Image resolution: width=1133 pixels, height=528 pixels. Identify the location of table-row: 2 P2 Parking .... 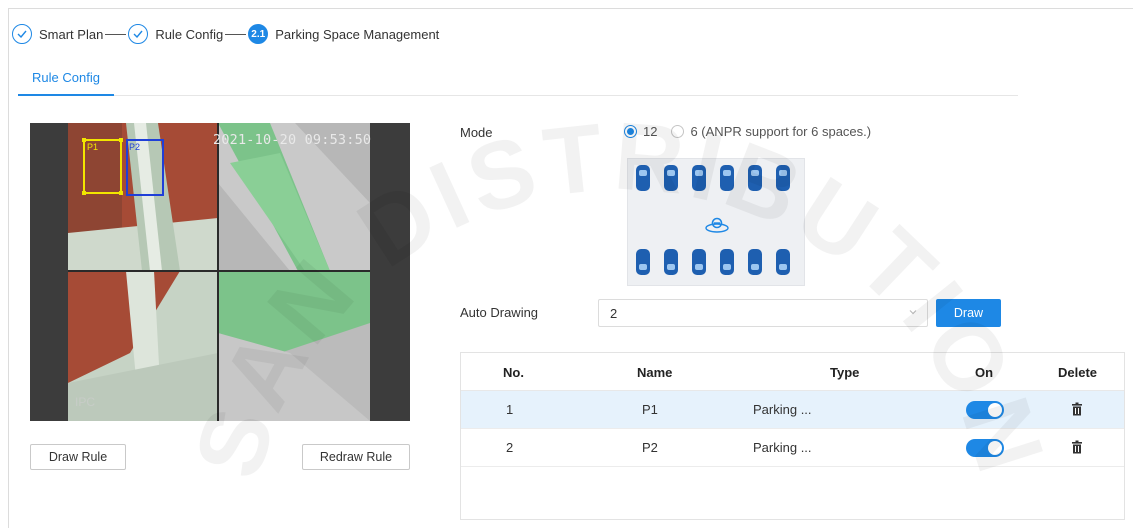
(792, 448).